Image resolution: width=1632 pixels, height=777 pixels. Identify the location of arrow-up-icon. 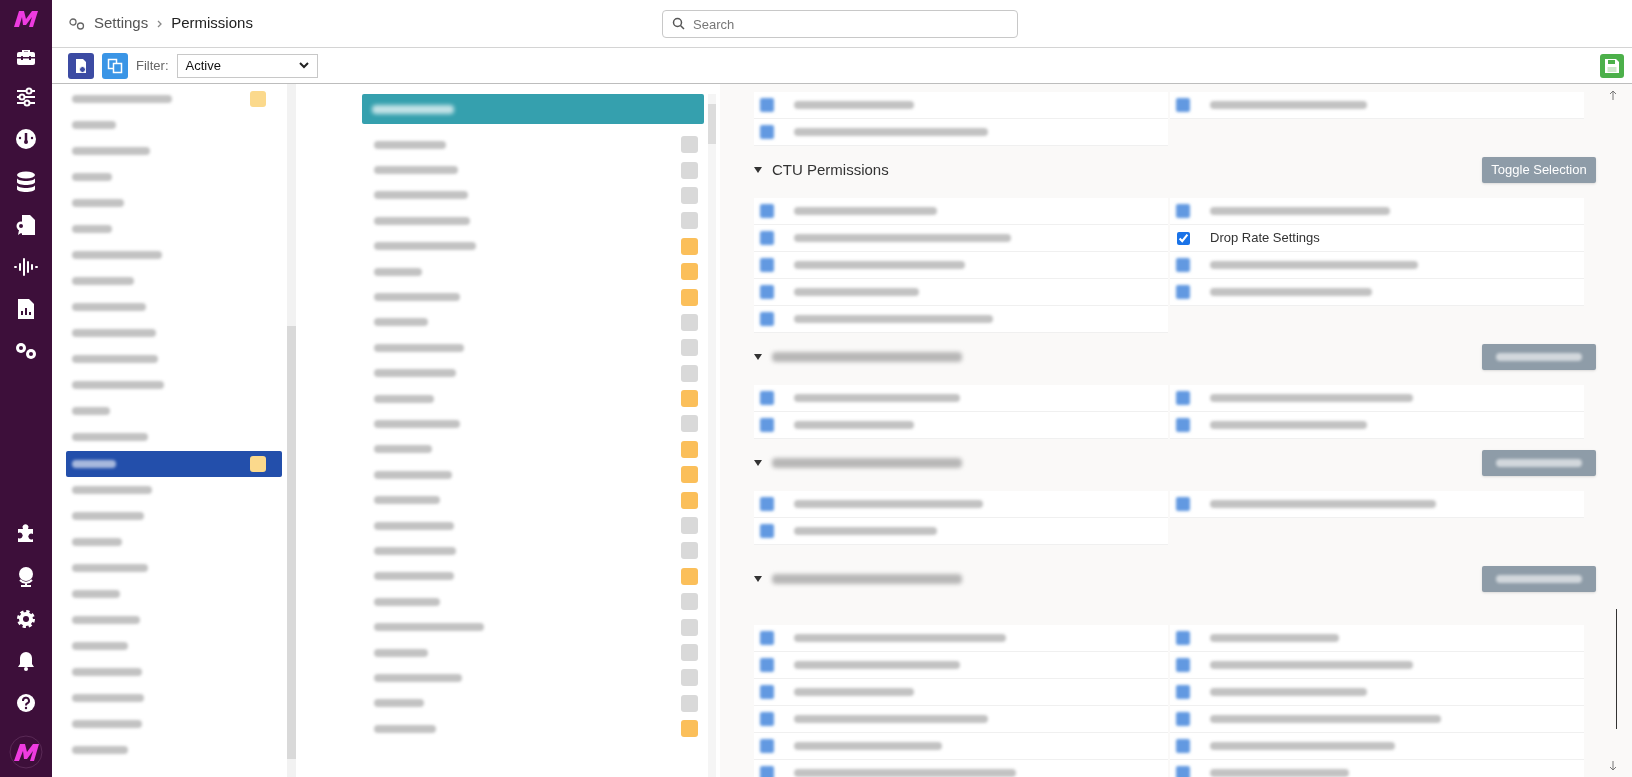
(1613, 95).